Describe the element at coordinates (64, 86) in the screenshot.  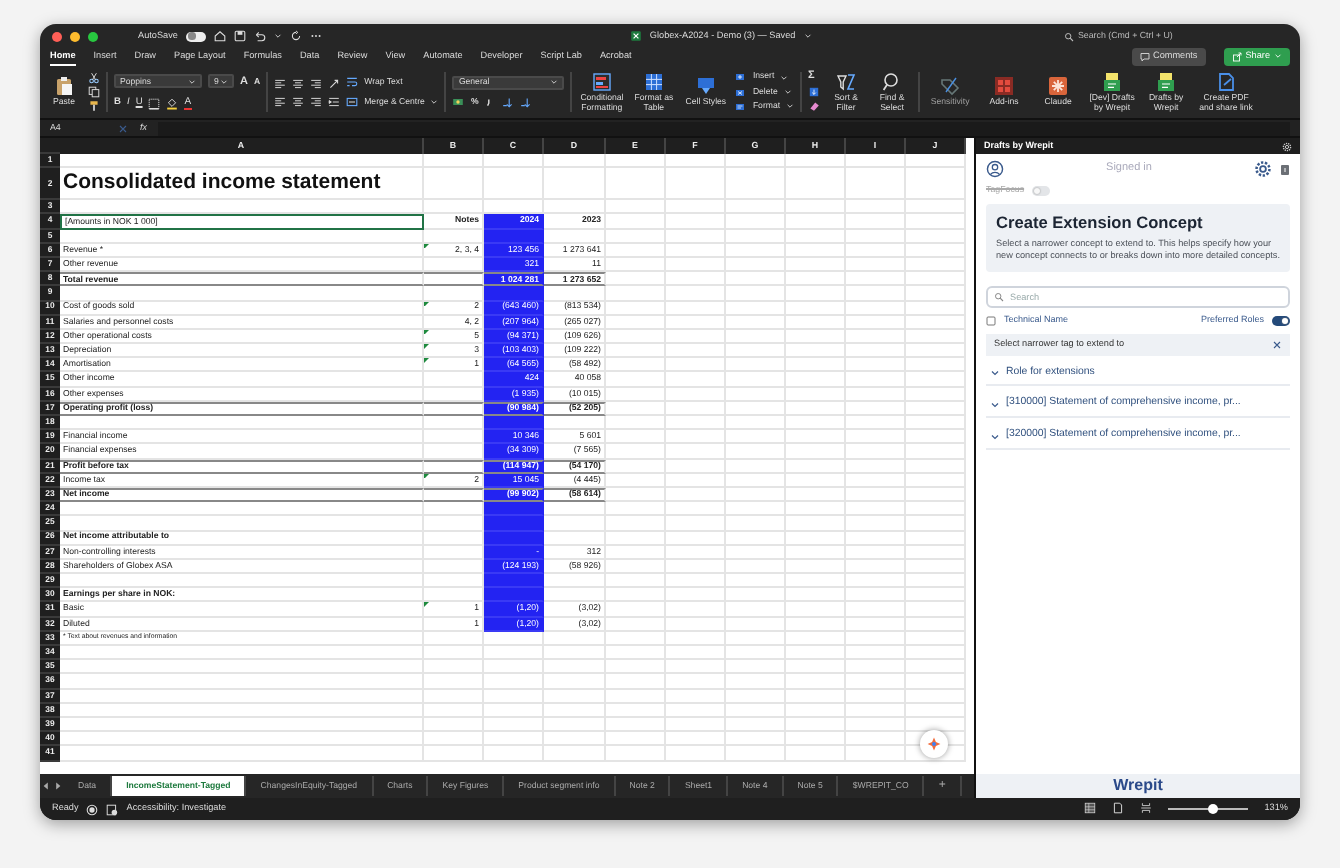
I see `clipboard-icon` at that location.